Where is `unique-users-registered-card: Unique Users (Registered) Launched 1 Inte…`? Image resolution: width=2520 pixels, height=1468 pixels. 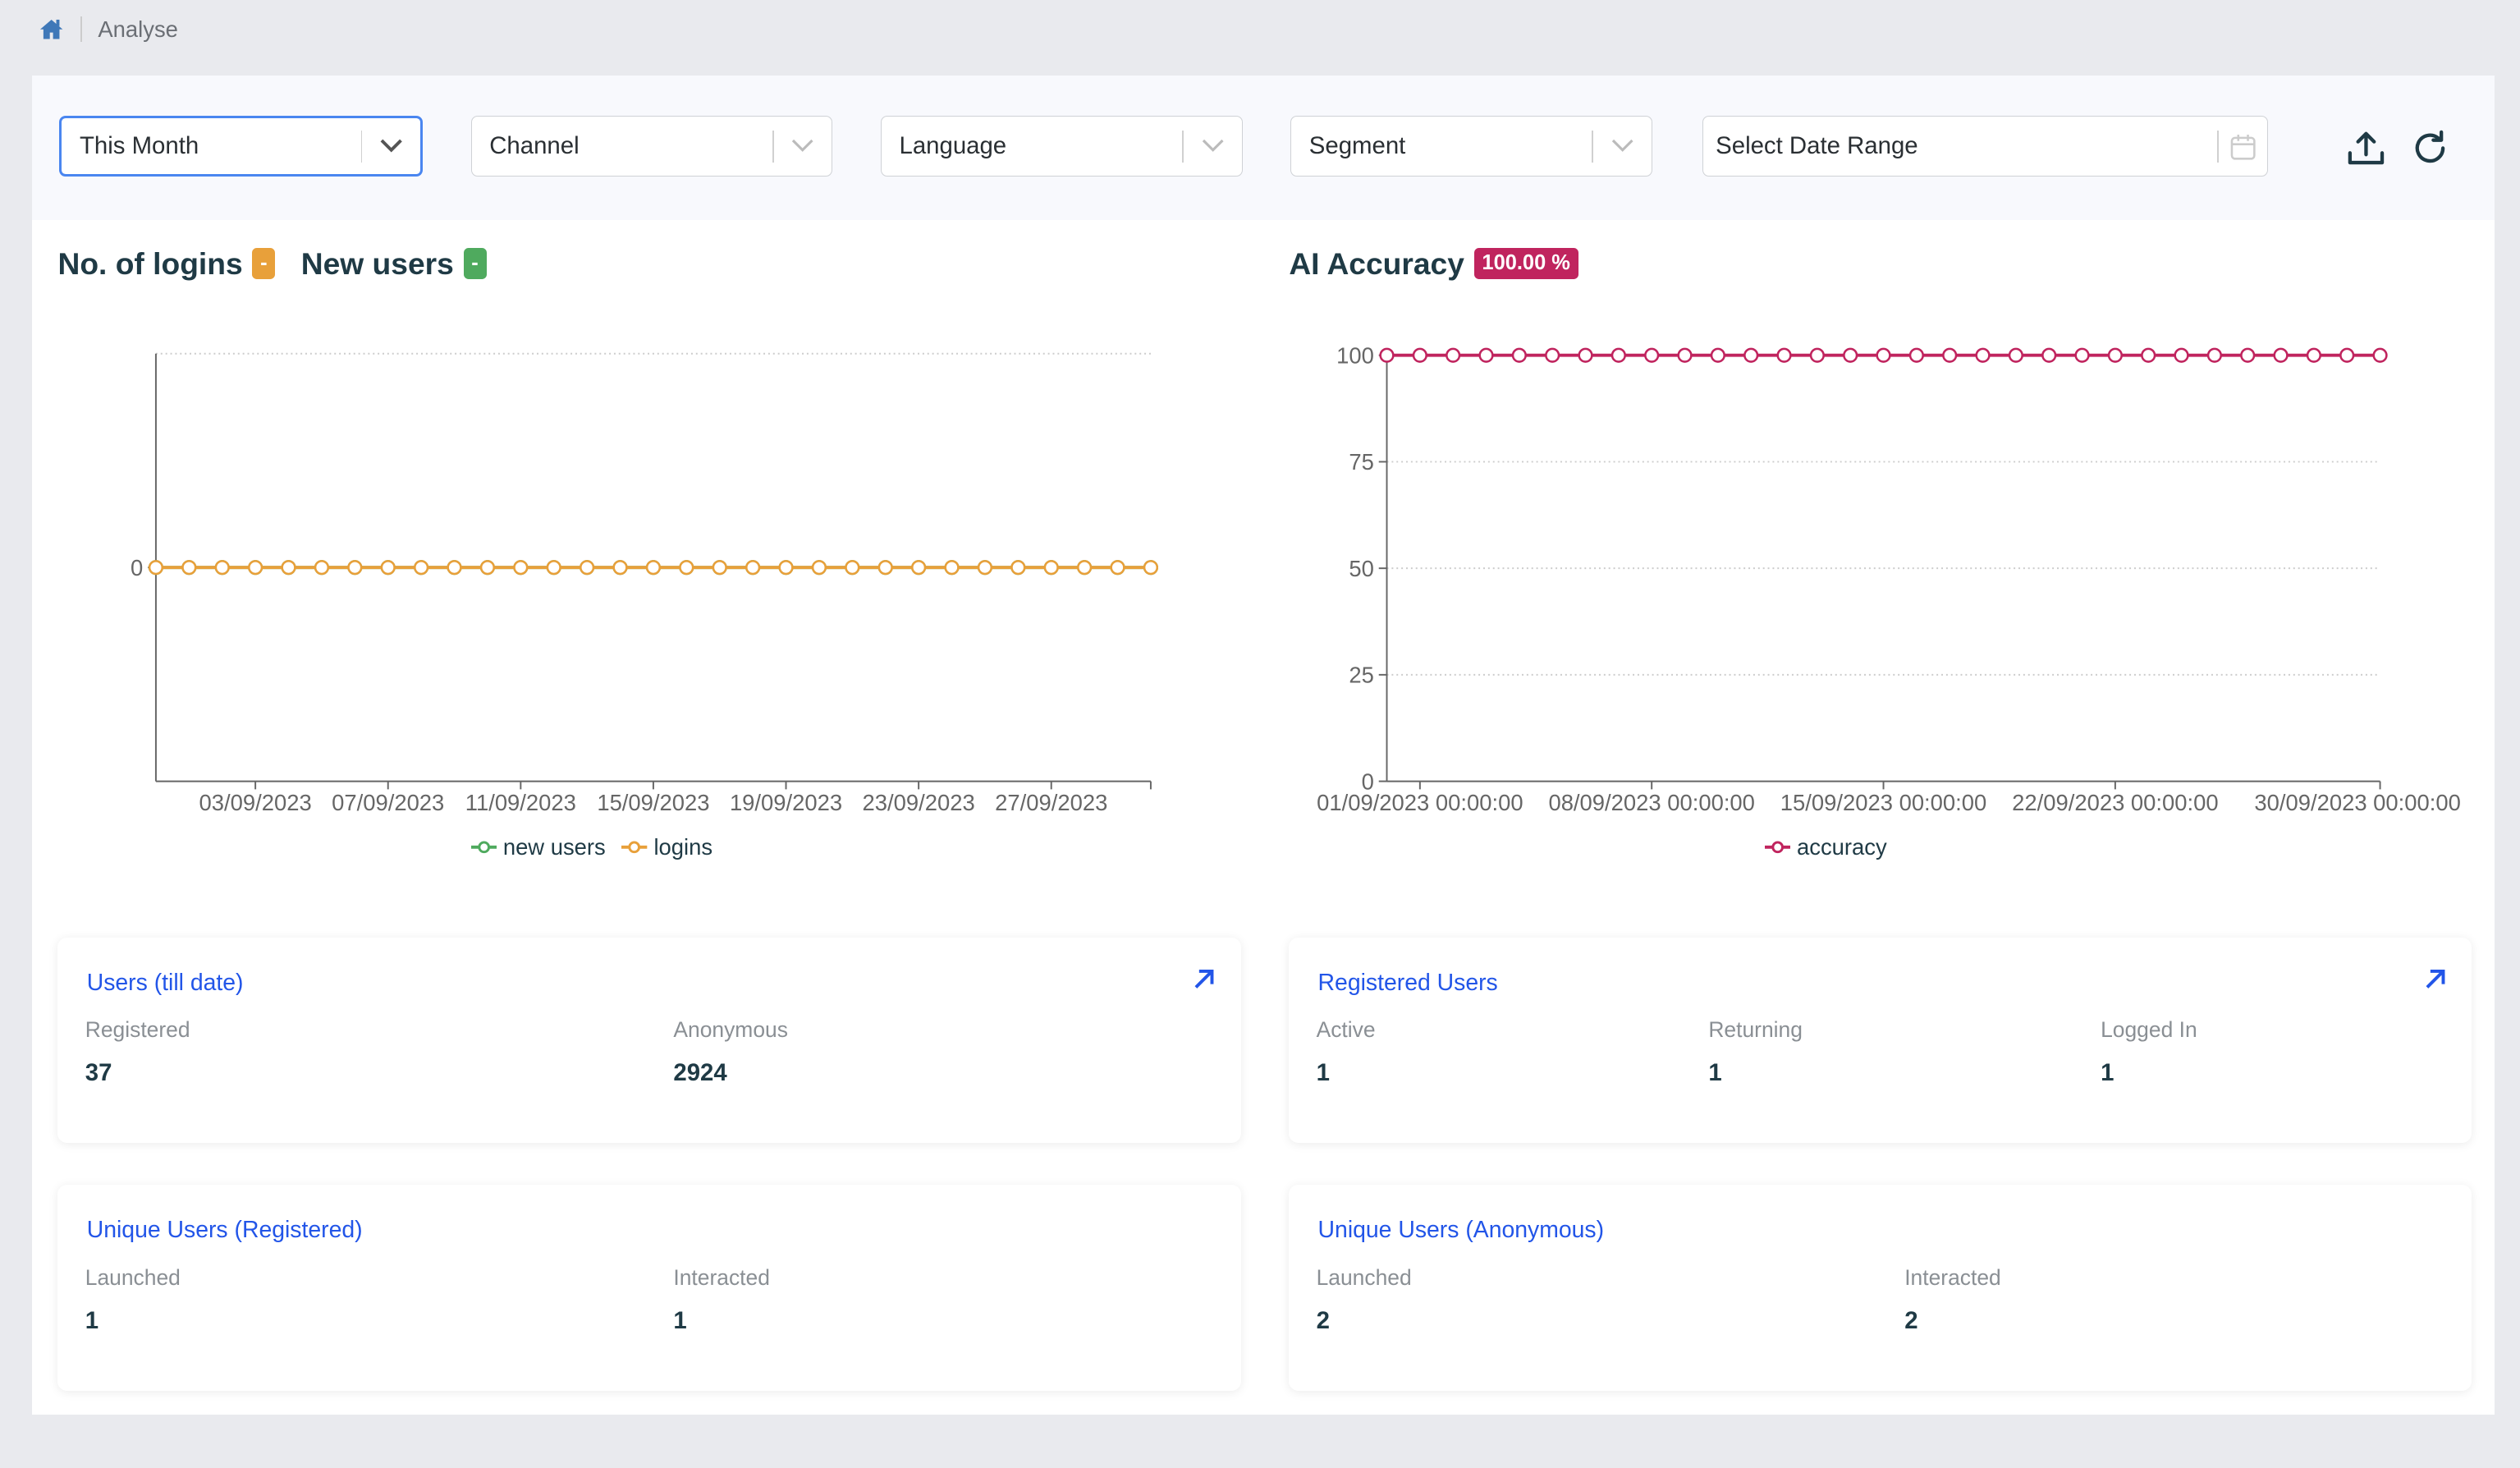
unique-users-registered-card: Unique Users (Registered) Launched 1 Inte… is located at coordinates (649, 1288).